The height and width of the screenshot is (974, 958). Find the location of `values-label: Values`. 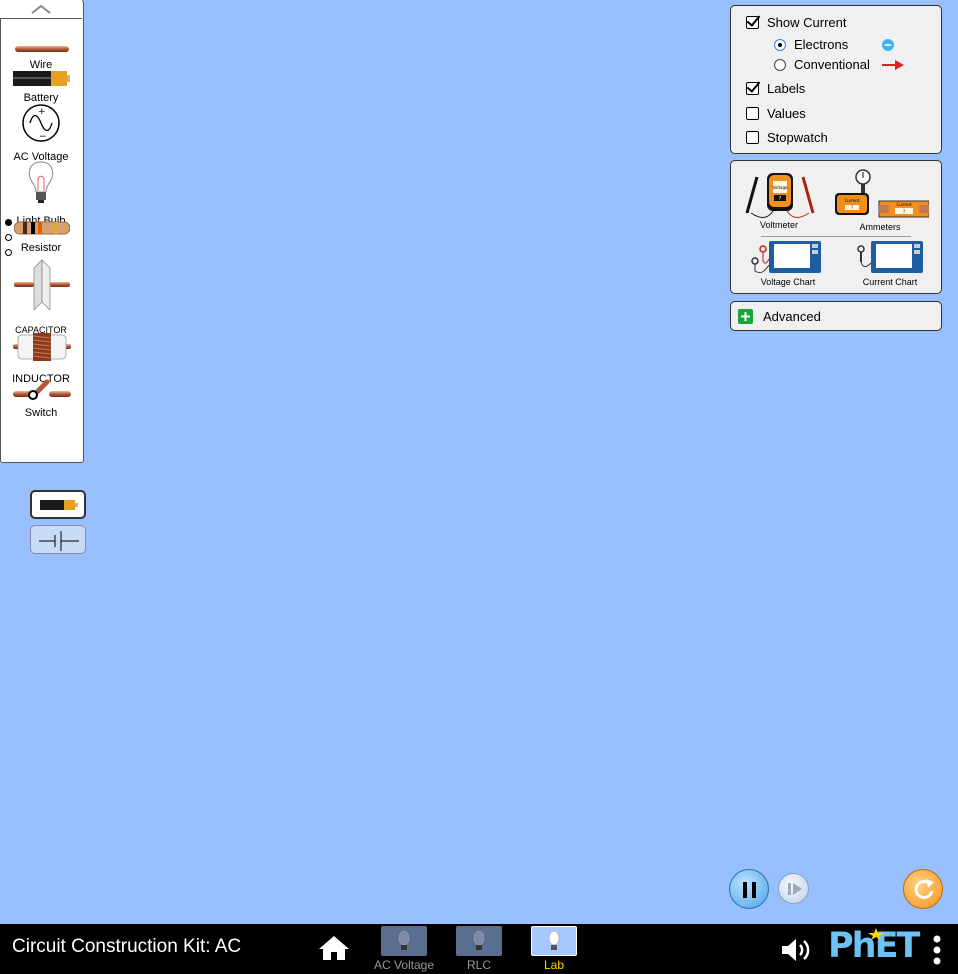

values-label: Values is located at coordinates (786, 113).